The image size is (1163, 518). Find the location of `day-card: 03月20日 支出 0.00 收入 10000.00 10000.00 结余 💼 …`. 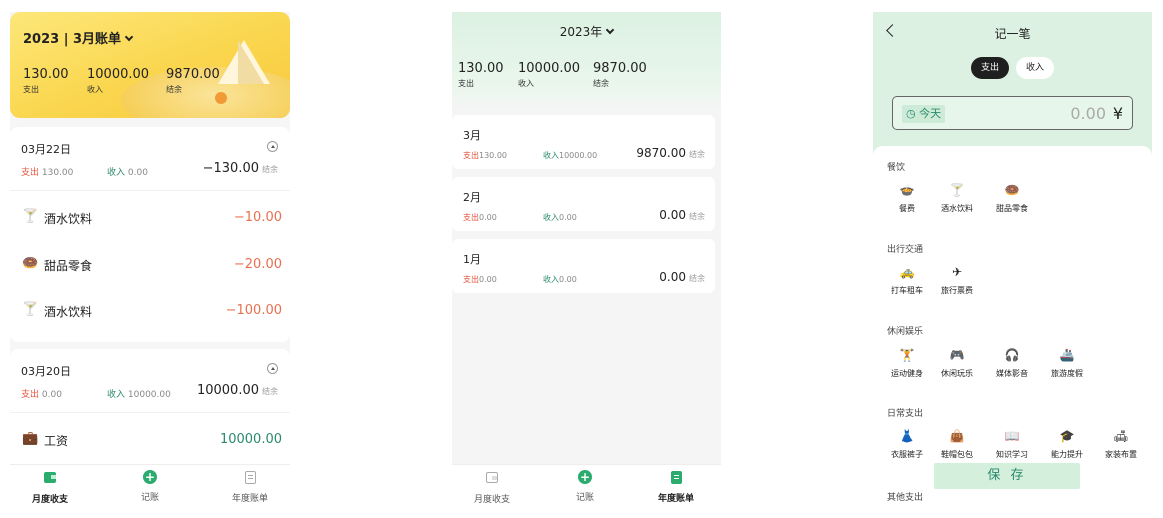

day-card: 03月20日 支出 0.00 收入 10000.00 10000.00 结余 💼 … is located at coordinates (150, 409).